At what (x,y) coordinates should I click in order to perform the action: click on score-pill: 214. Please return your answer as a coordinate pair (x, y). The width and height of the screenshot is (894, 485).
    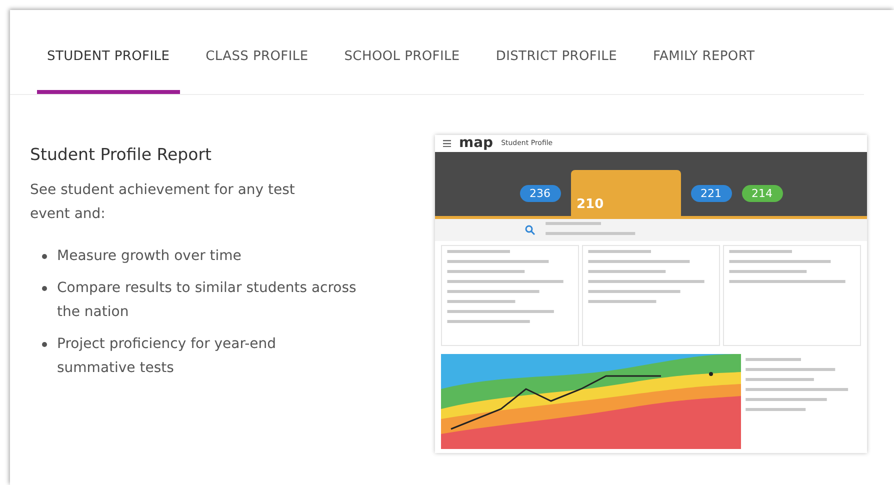
    Looking at the image, I should click on (762, 193).